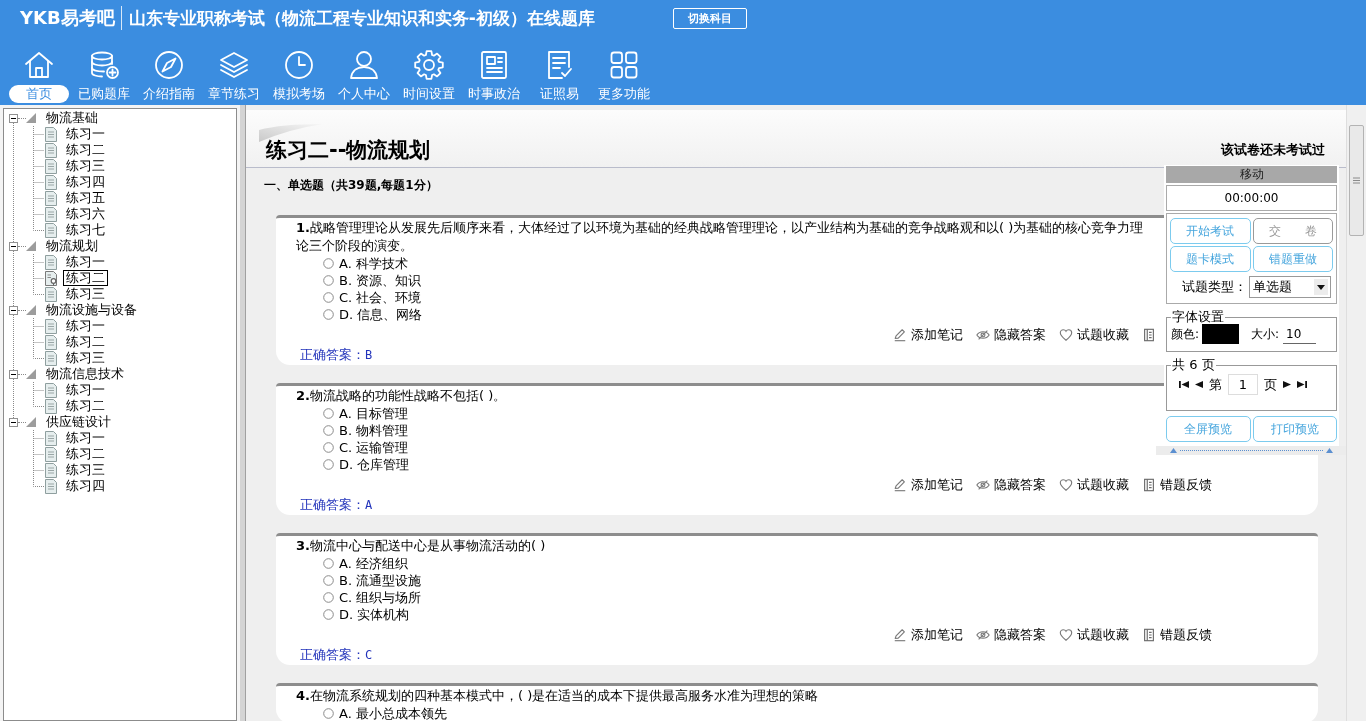  What do you see at coordinates (67, 18) in the screenshot?
I see `logo-text: YKB易考吧` at bounding box center [67, 18].